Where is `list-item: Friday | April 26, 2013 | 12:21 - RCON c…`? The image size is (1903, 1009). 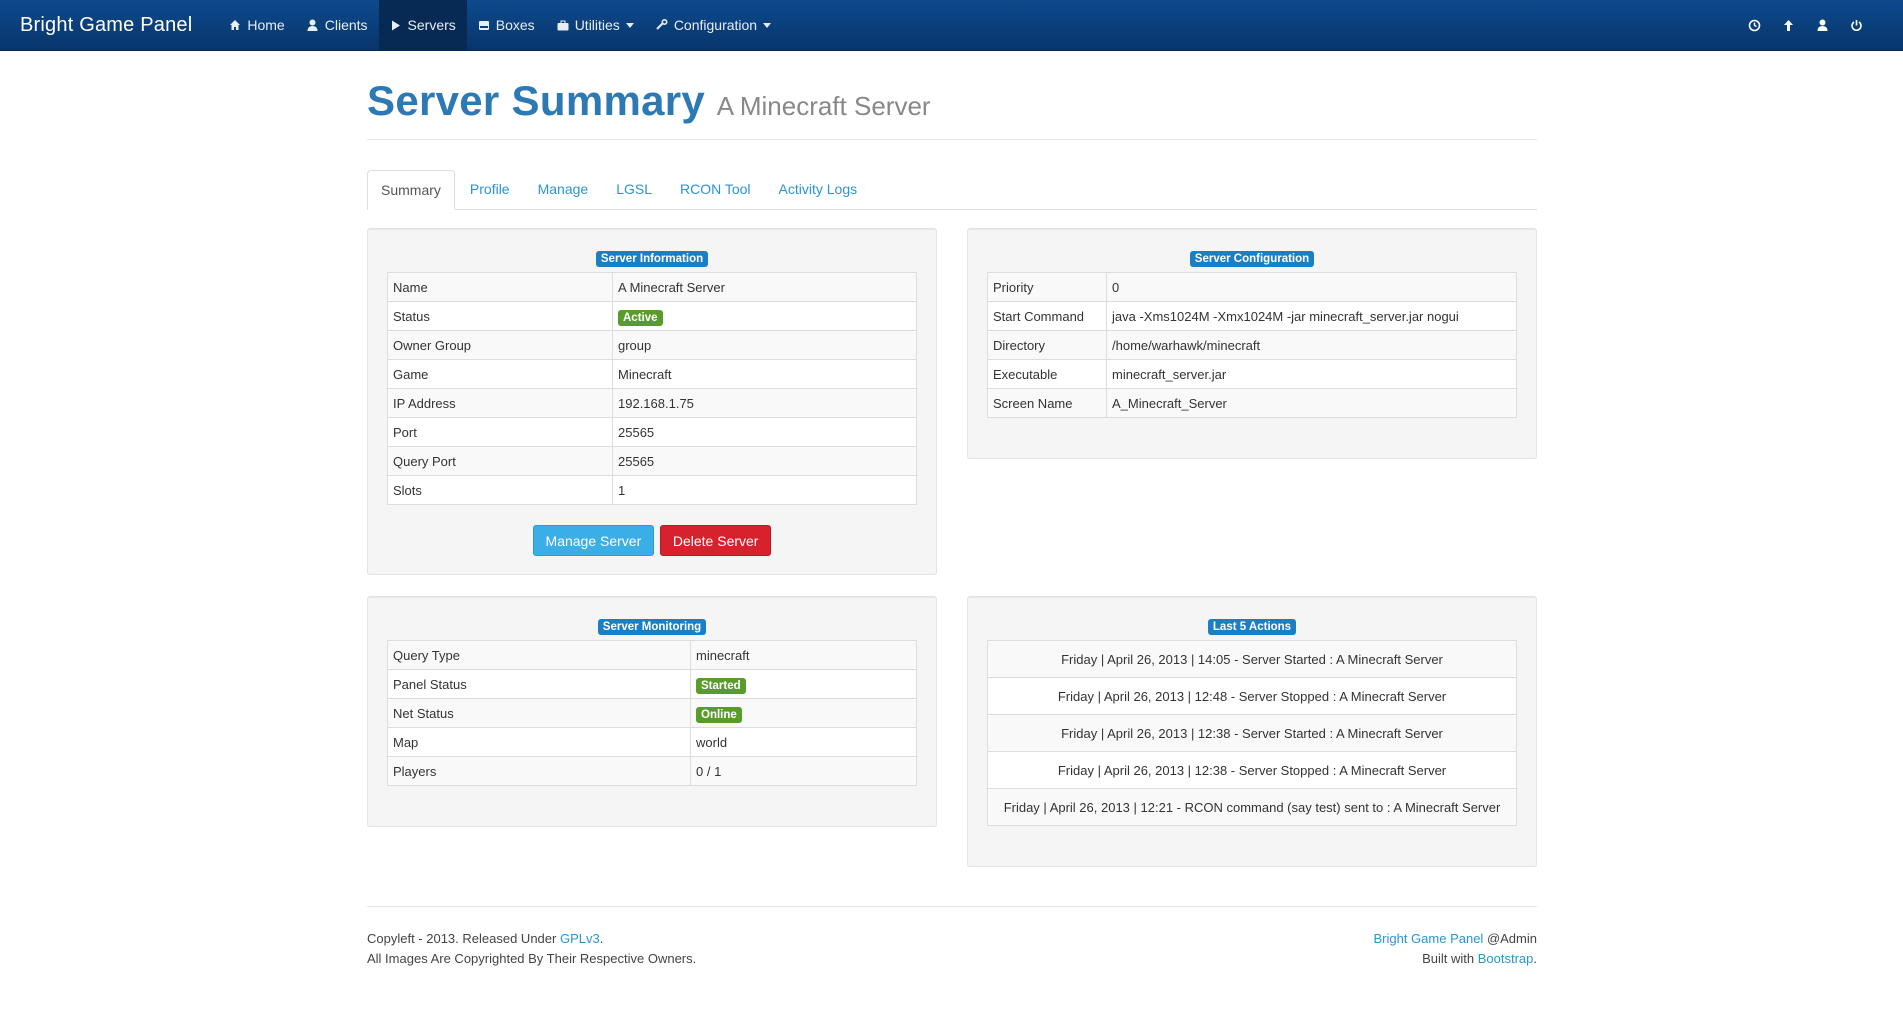 list-item: Friday | April 26, 2013 | 12:21 - RCON c… is located at coordinates (1252, 807).